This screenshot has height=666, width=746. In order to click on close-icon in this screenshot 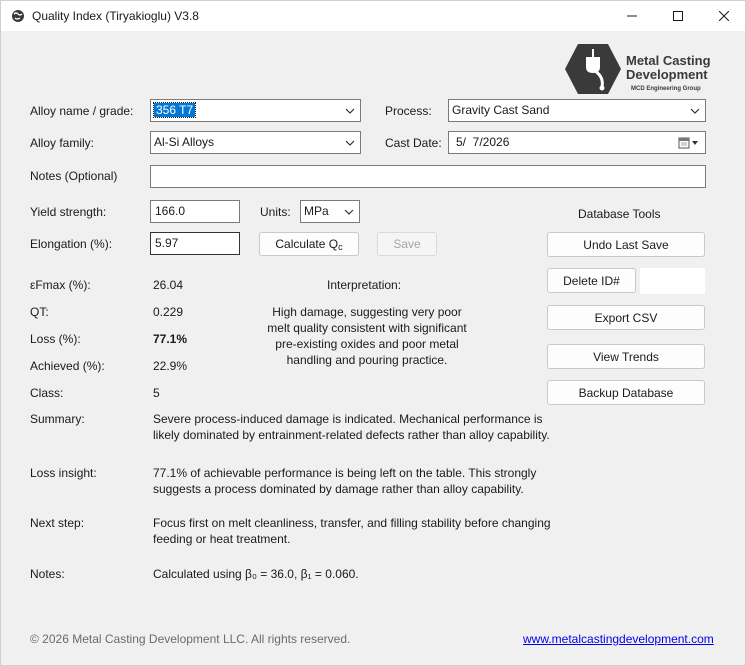, I will do `click(724, 16)`.